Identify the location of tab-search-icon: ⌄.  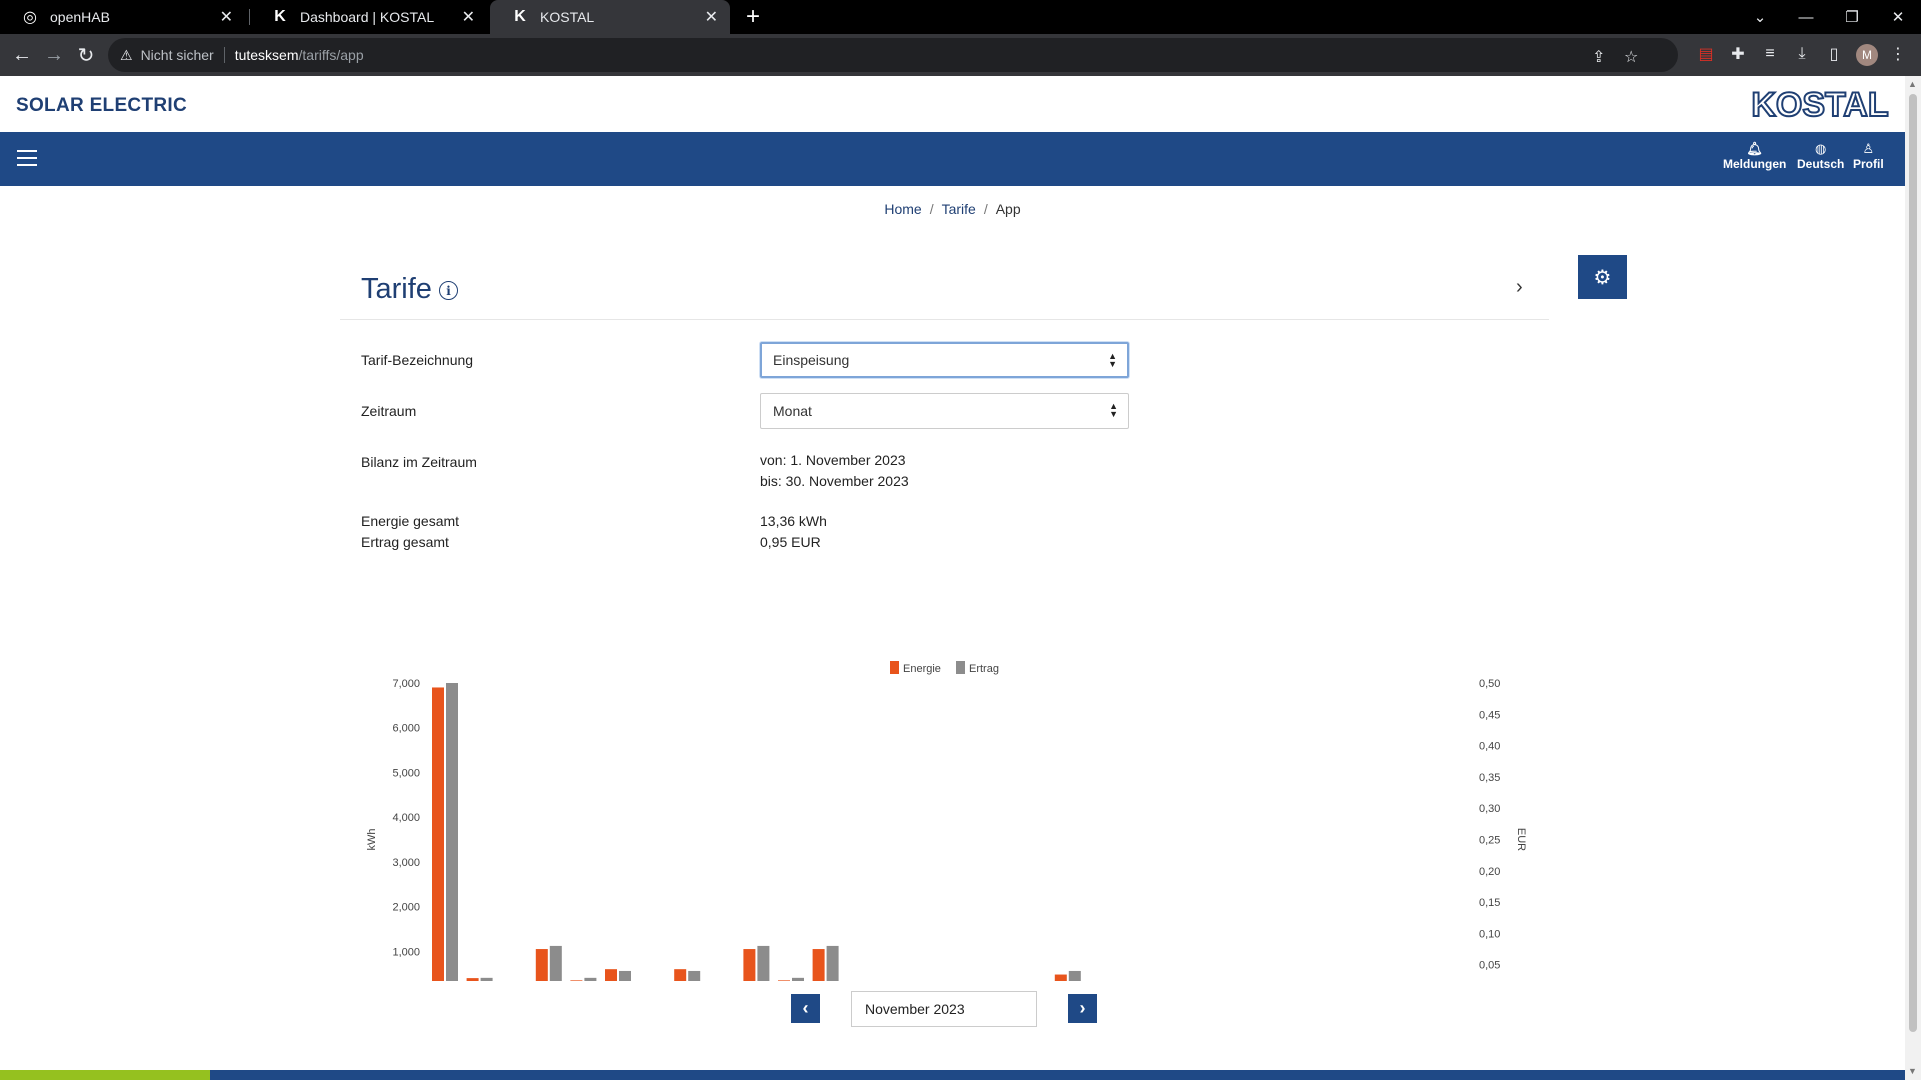
(1760, 17).